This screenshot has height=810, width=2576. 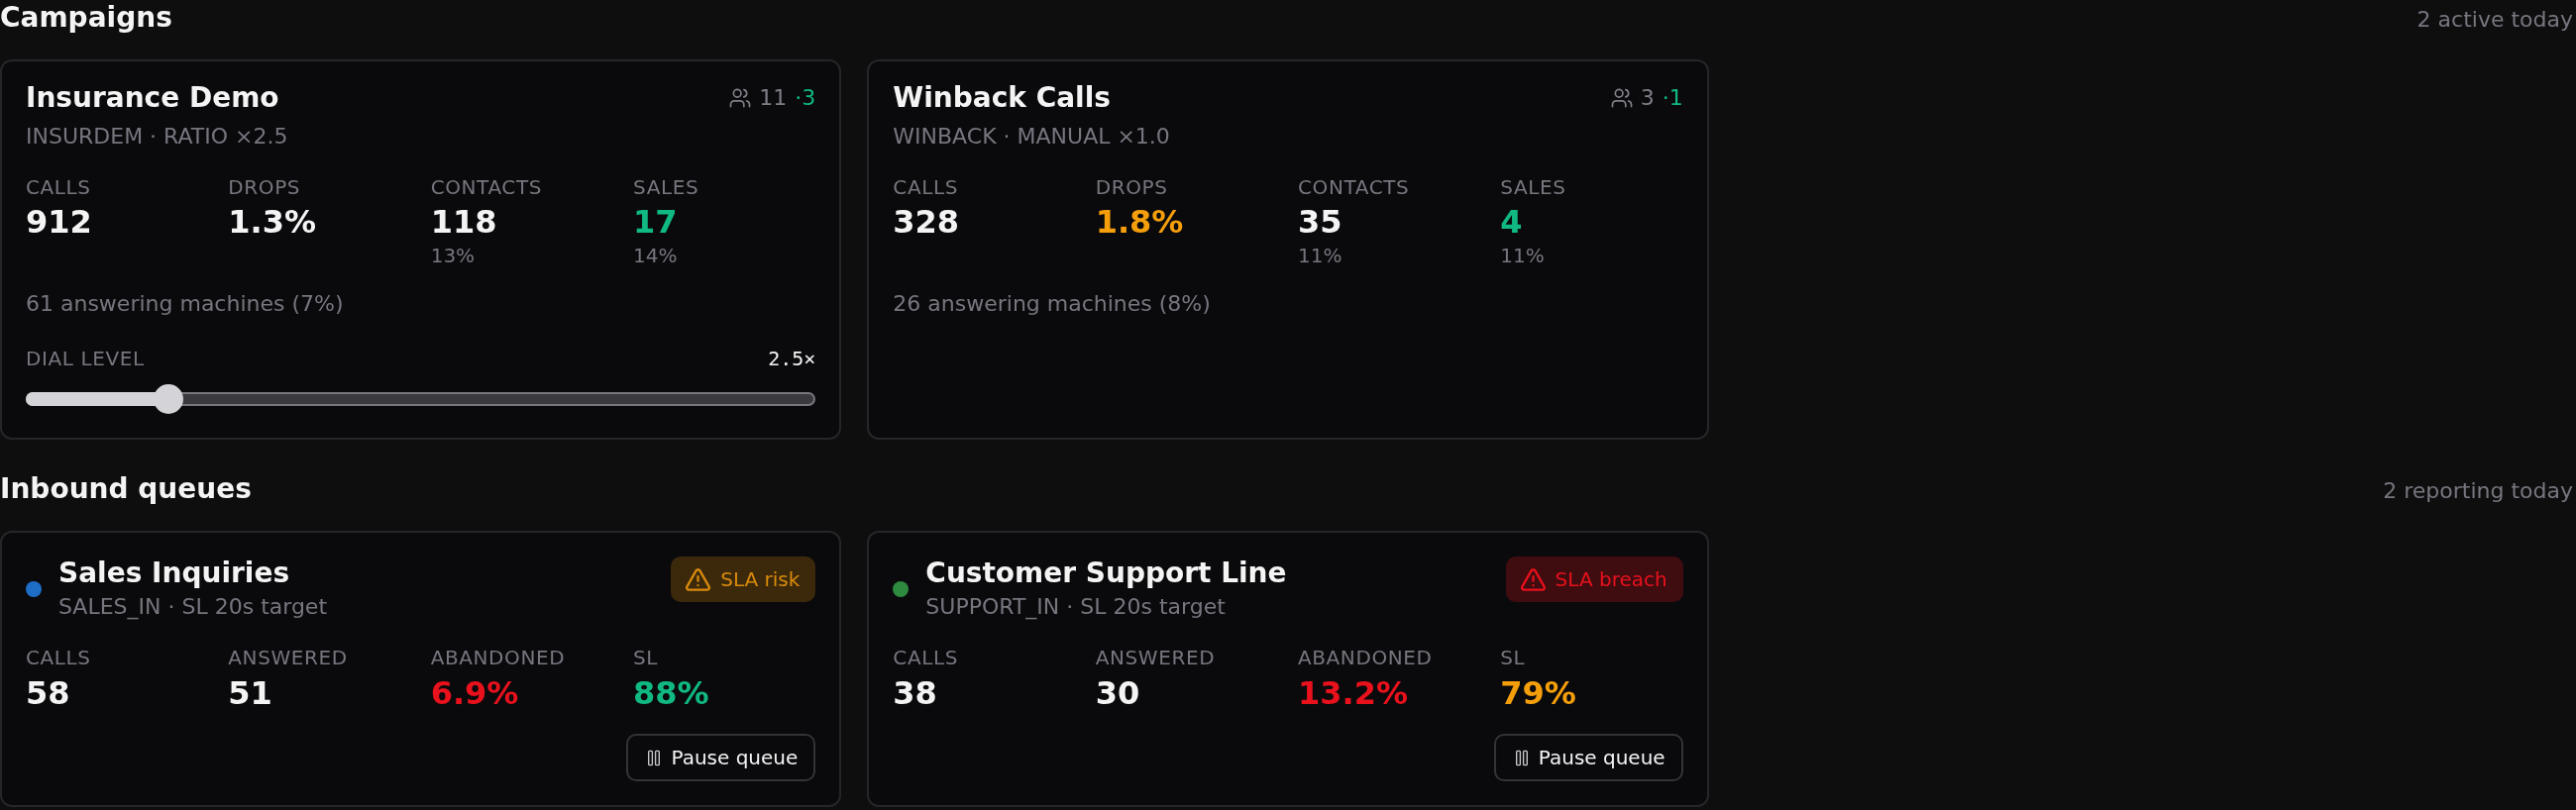 I want to click on campaign-name: Winback Calls, so click(x=1002, y=98).